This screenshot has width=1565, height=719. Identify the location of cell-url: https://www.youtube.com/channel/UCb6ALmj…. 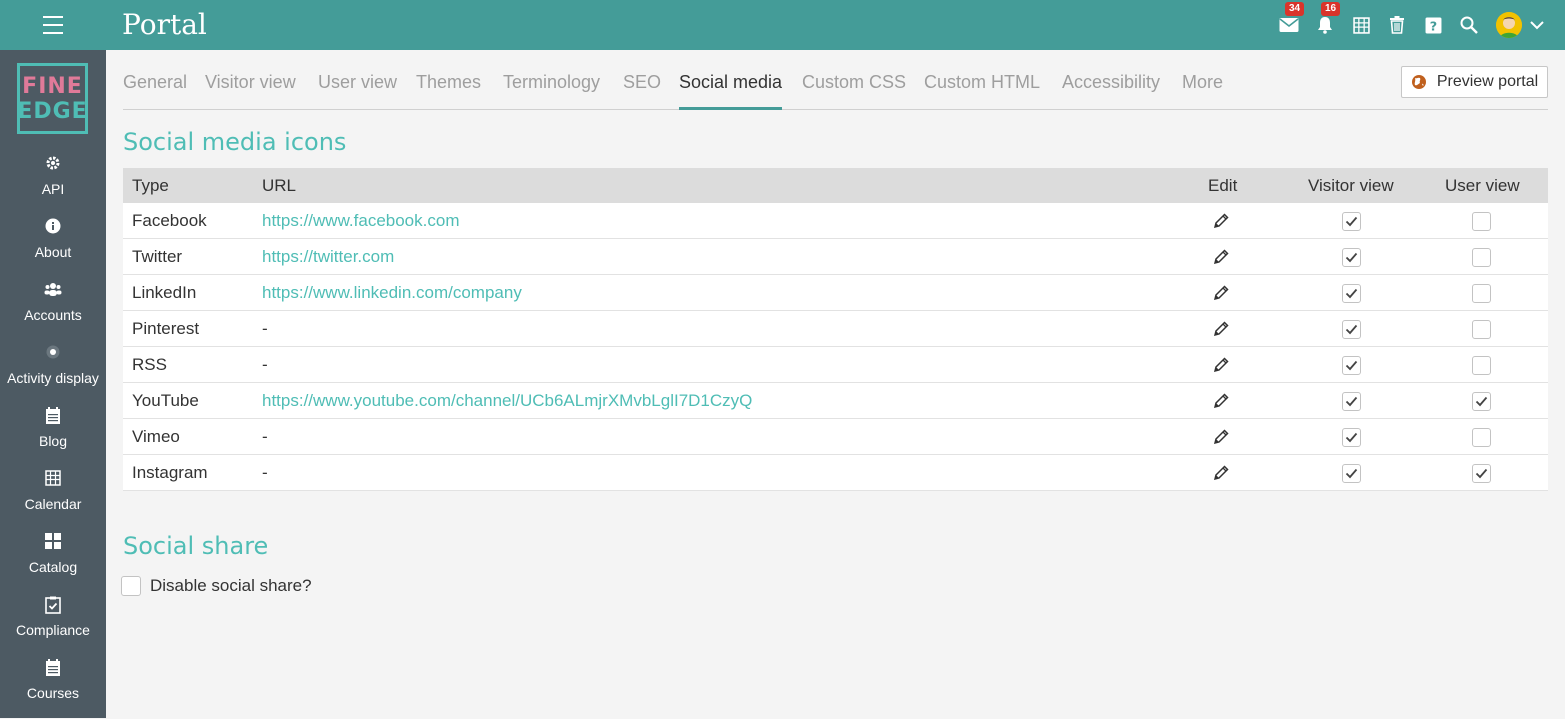
(507, 401).